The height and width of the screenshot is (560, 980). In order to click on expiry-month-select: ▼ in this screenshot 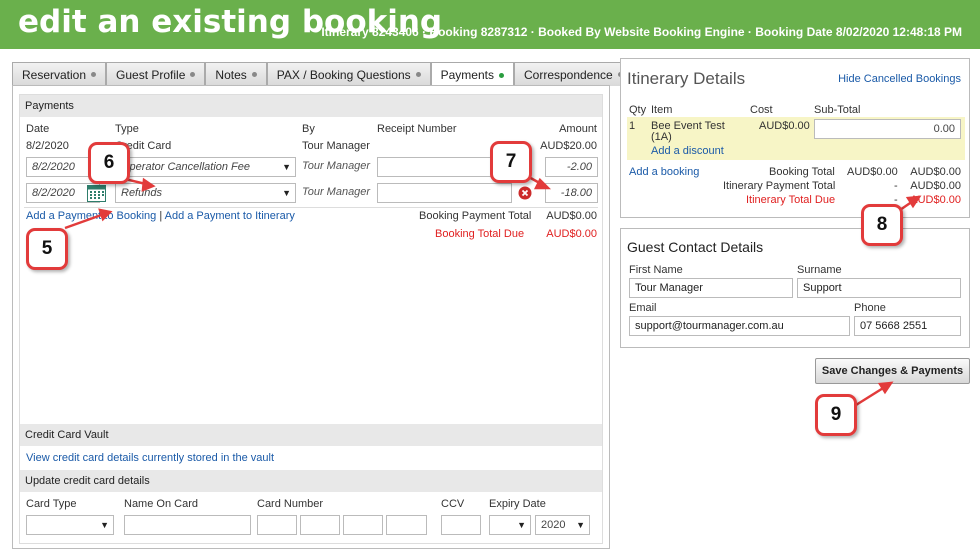, I will do `click(510, 525)`.